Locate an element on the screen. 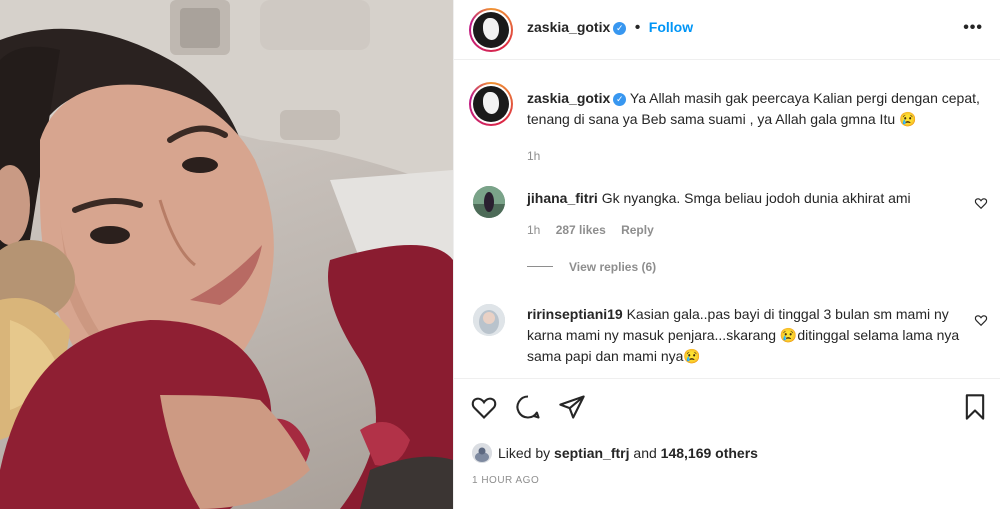 The image size is (1000, 509). caption-avatar is located at coordinates (491, 104).